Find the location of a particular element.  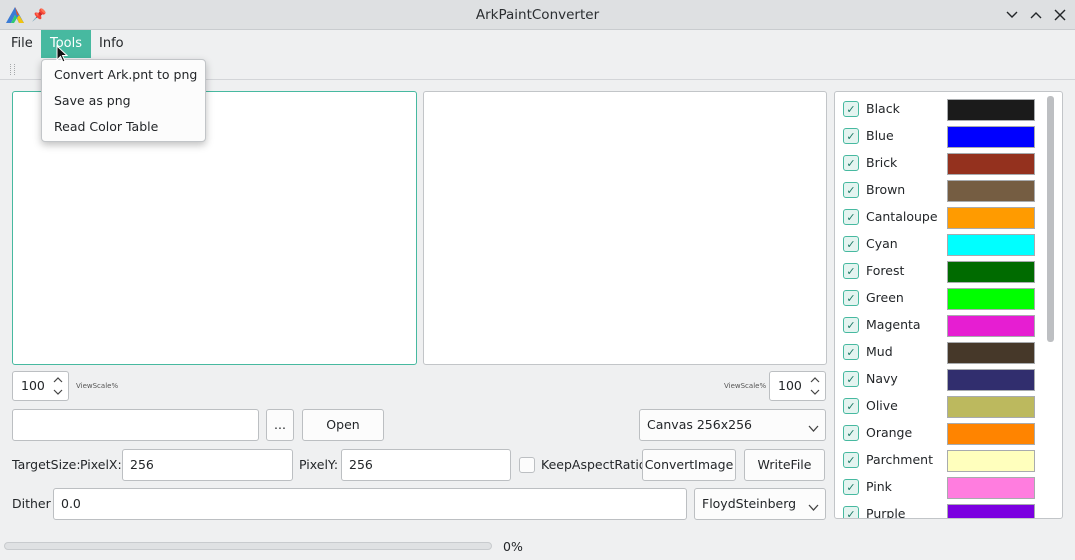

right-scale-label: ViewScale% is located at coordinates (745, 386).